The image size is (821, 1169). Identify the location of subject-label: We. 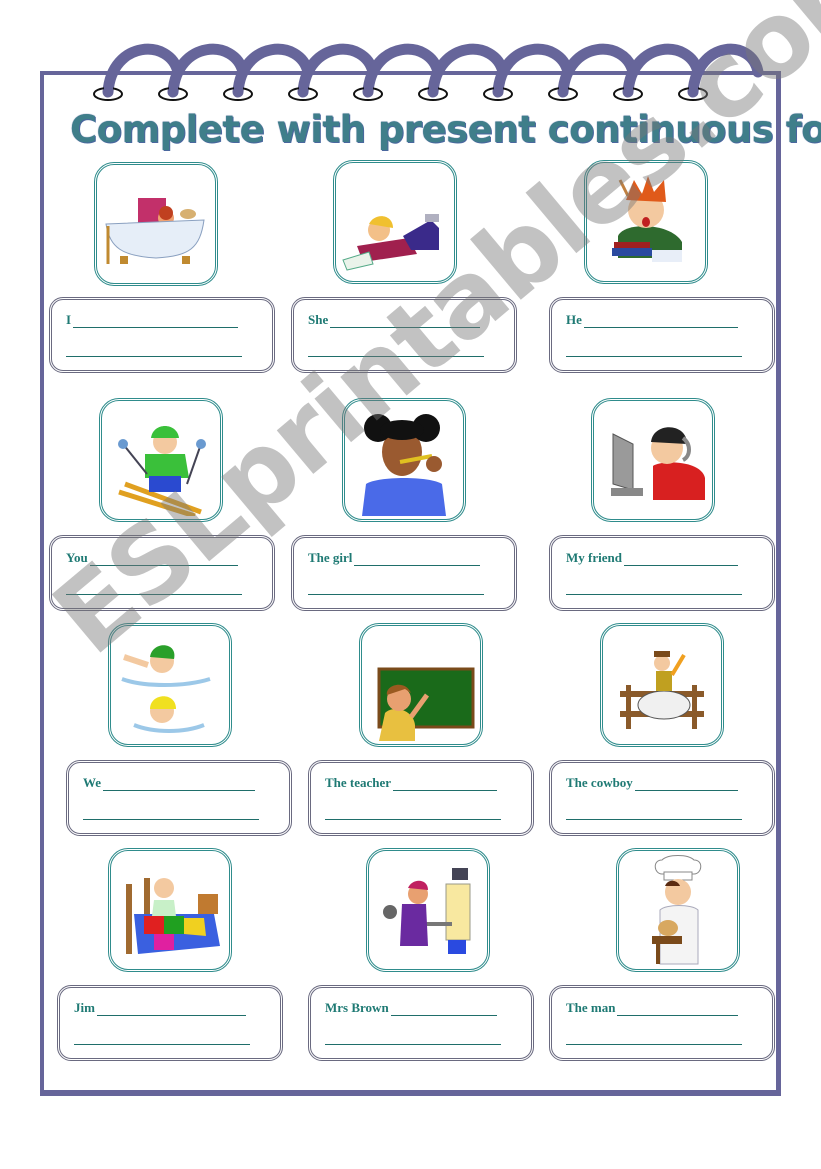
(92, 782).